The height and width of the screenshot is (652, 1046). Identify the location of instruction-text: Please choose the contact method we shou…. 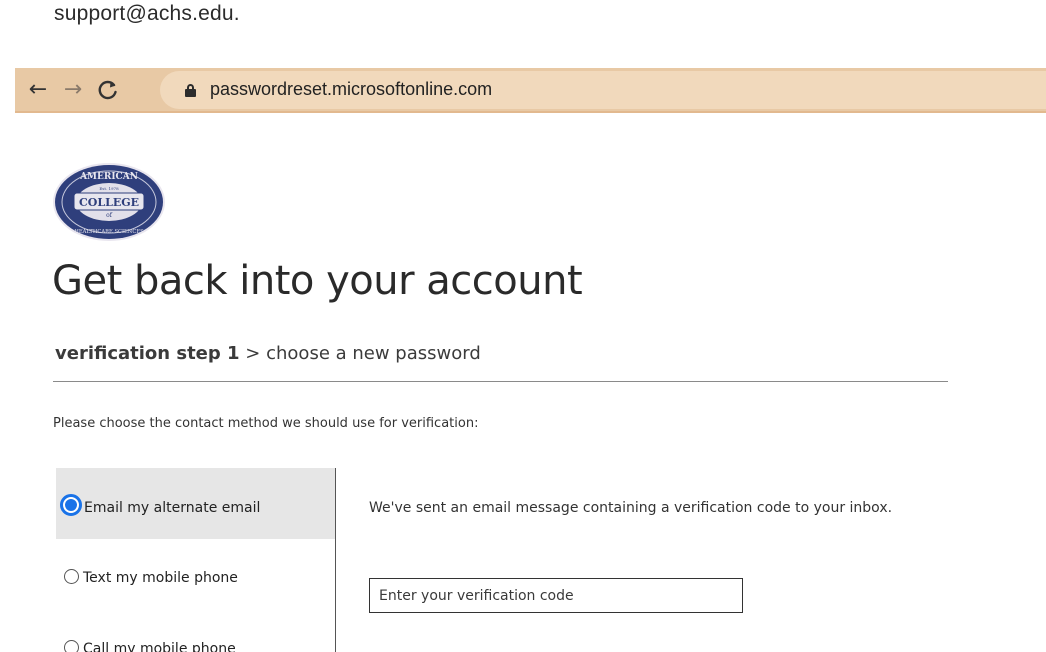
(266, 423).